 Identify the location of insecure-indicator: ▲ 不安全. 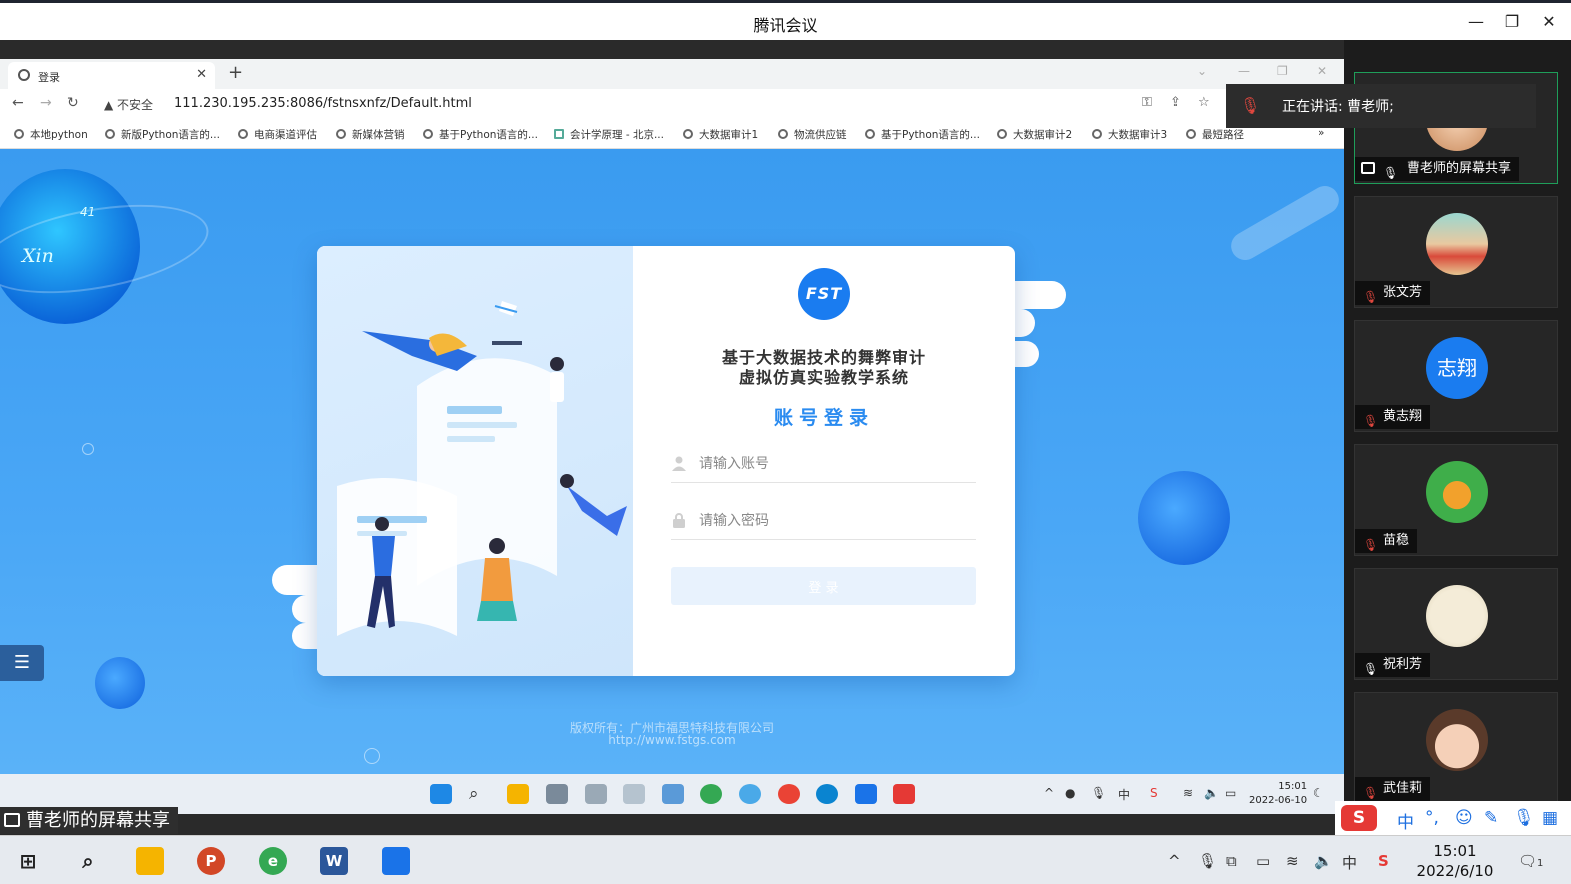
(128, 104).